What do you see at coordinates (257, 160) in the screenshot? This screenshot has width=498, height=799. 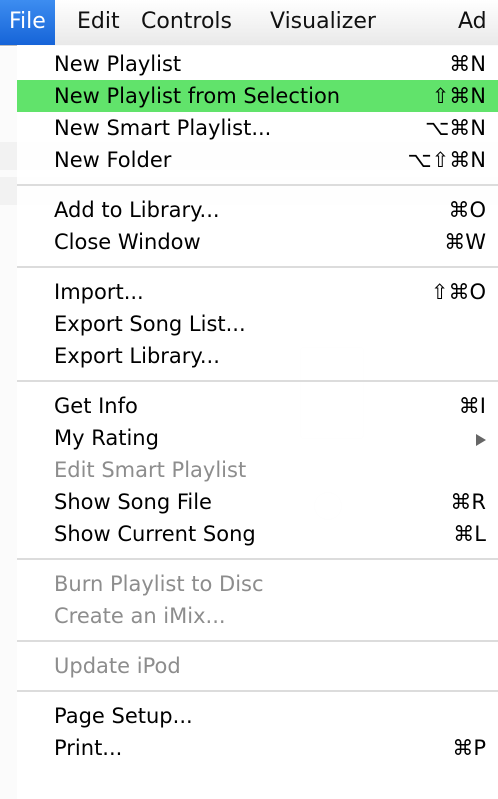 I see `menu-item-new-folder: New Folder ⌥⇧⌘N` at bounding box center [257, 160].